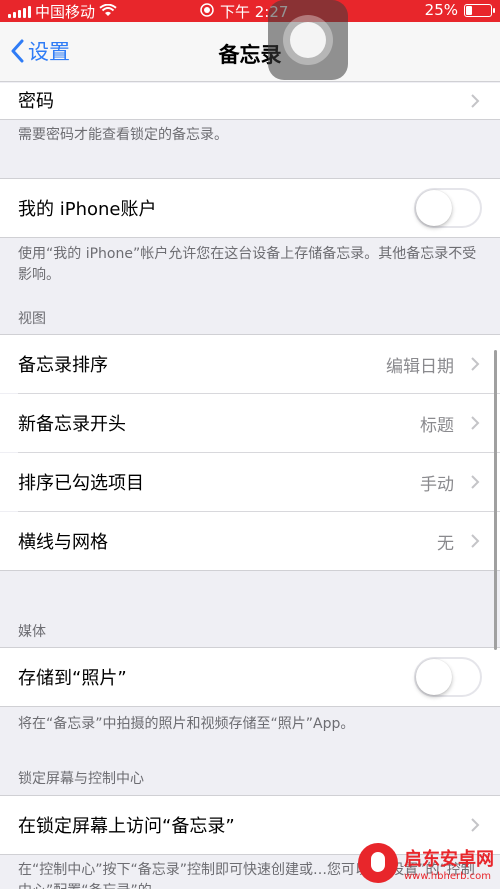 The height and width of the screenshot is (889, 500). I want to click on iphone-account-toggle, so click(448, 208).